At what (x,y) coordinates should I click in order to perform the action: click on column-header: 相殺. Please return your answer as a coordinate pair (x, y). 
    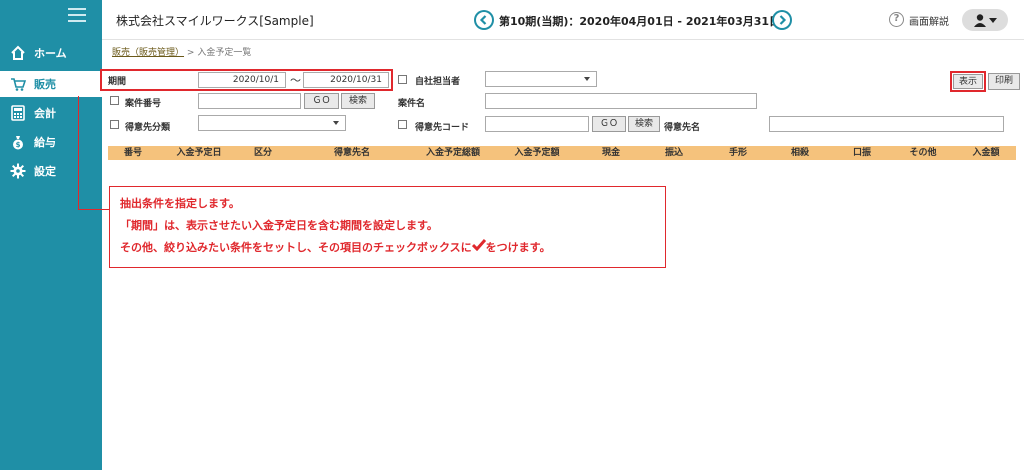
    Looking at the image, I should click on (800, 153).